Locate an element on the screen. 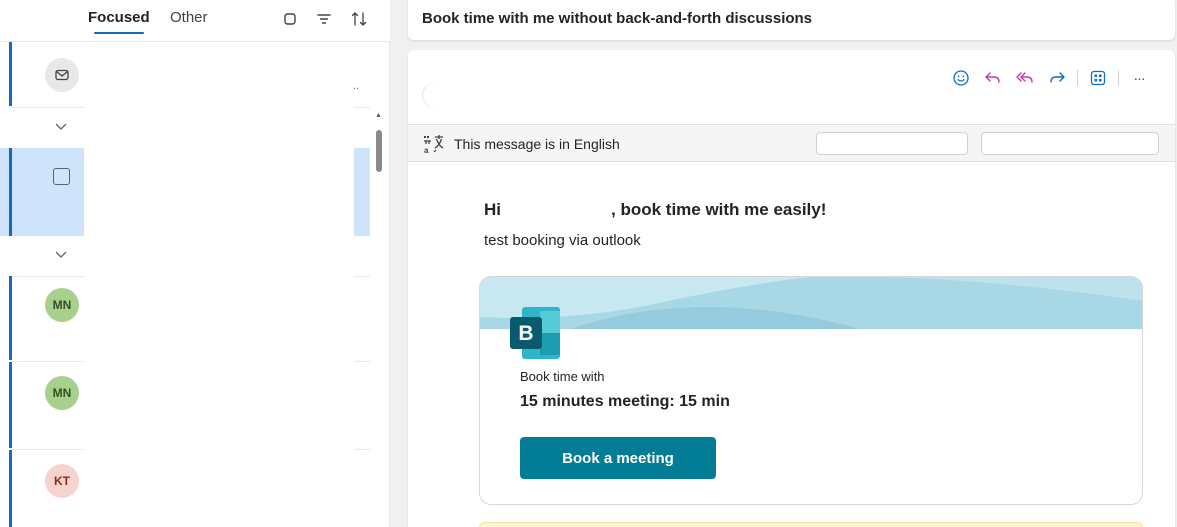 Image resolution: width=1177 pixels, height=527 pixels. reply-all-icon is located at coordinates (1025, 78).